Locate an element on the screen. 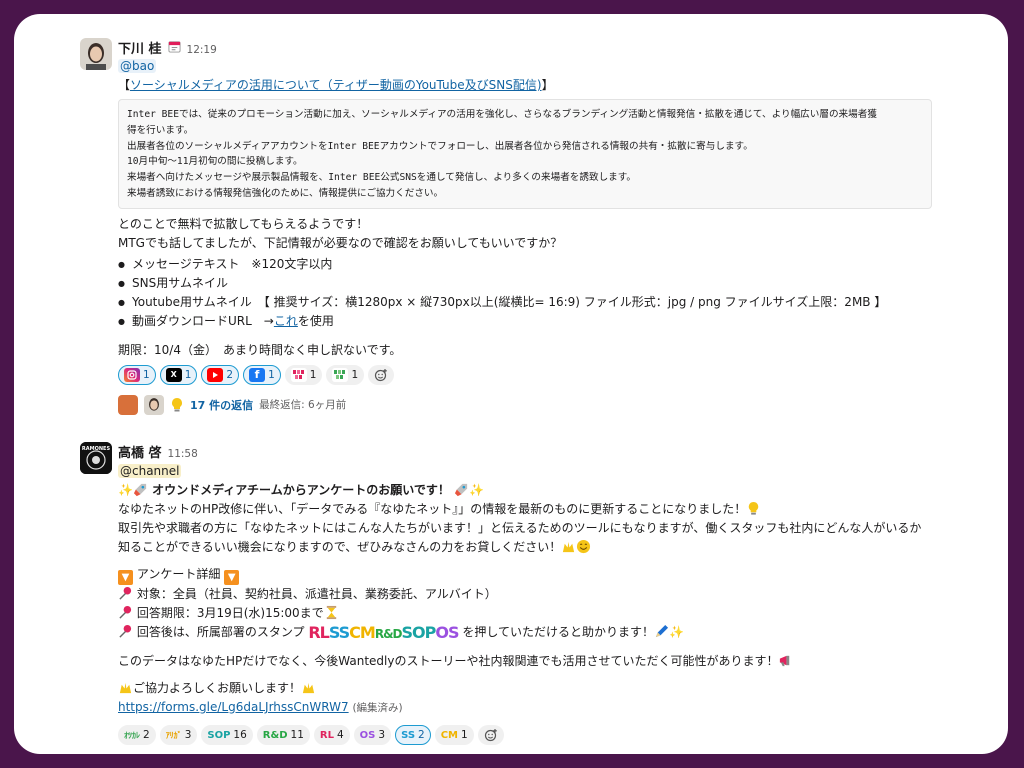 The image size is (1024, 768). reaction-ss: SS 2 is located at coordinates (413, 735).